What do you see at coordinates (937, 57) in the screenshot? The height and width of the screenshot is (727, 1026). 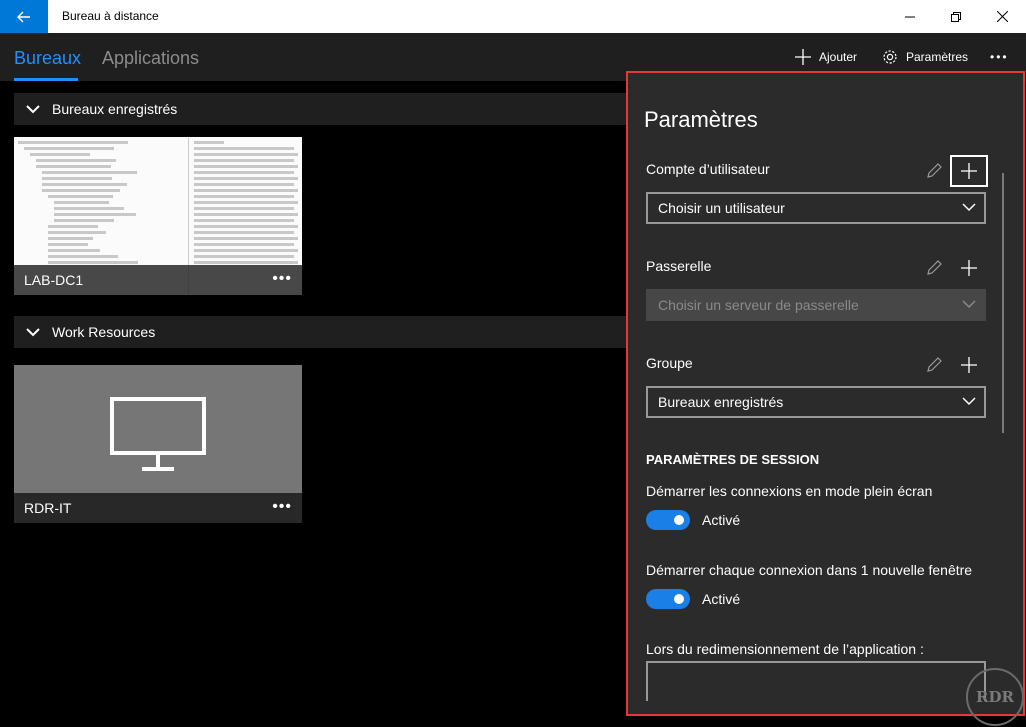 I see `settings-label: Paramètres` at bounding box center [937, 57].